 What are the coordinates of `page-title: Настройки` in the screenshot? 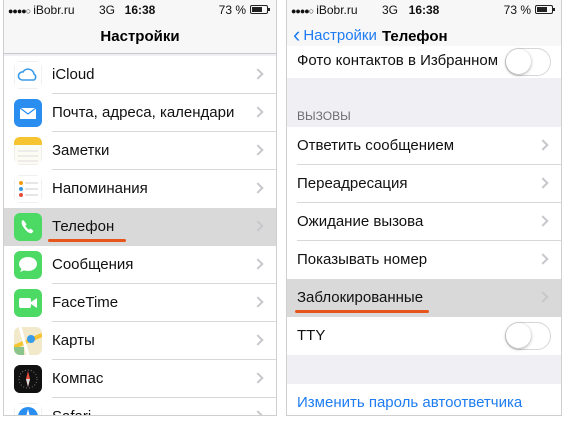 It's located at (140, 36).